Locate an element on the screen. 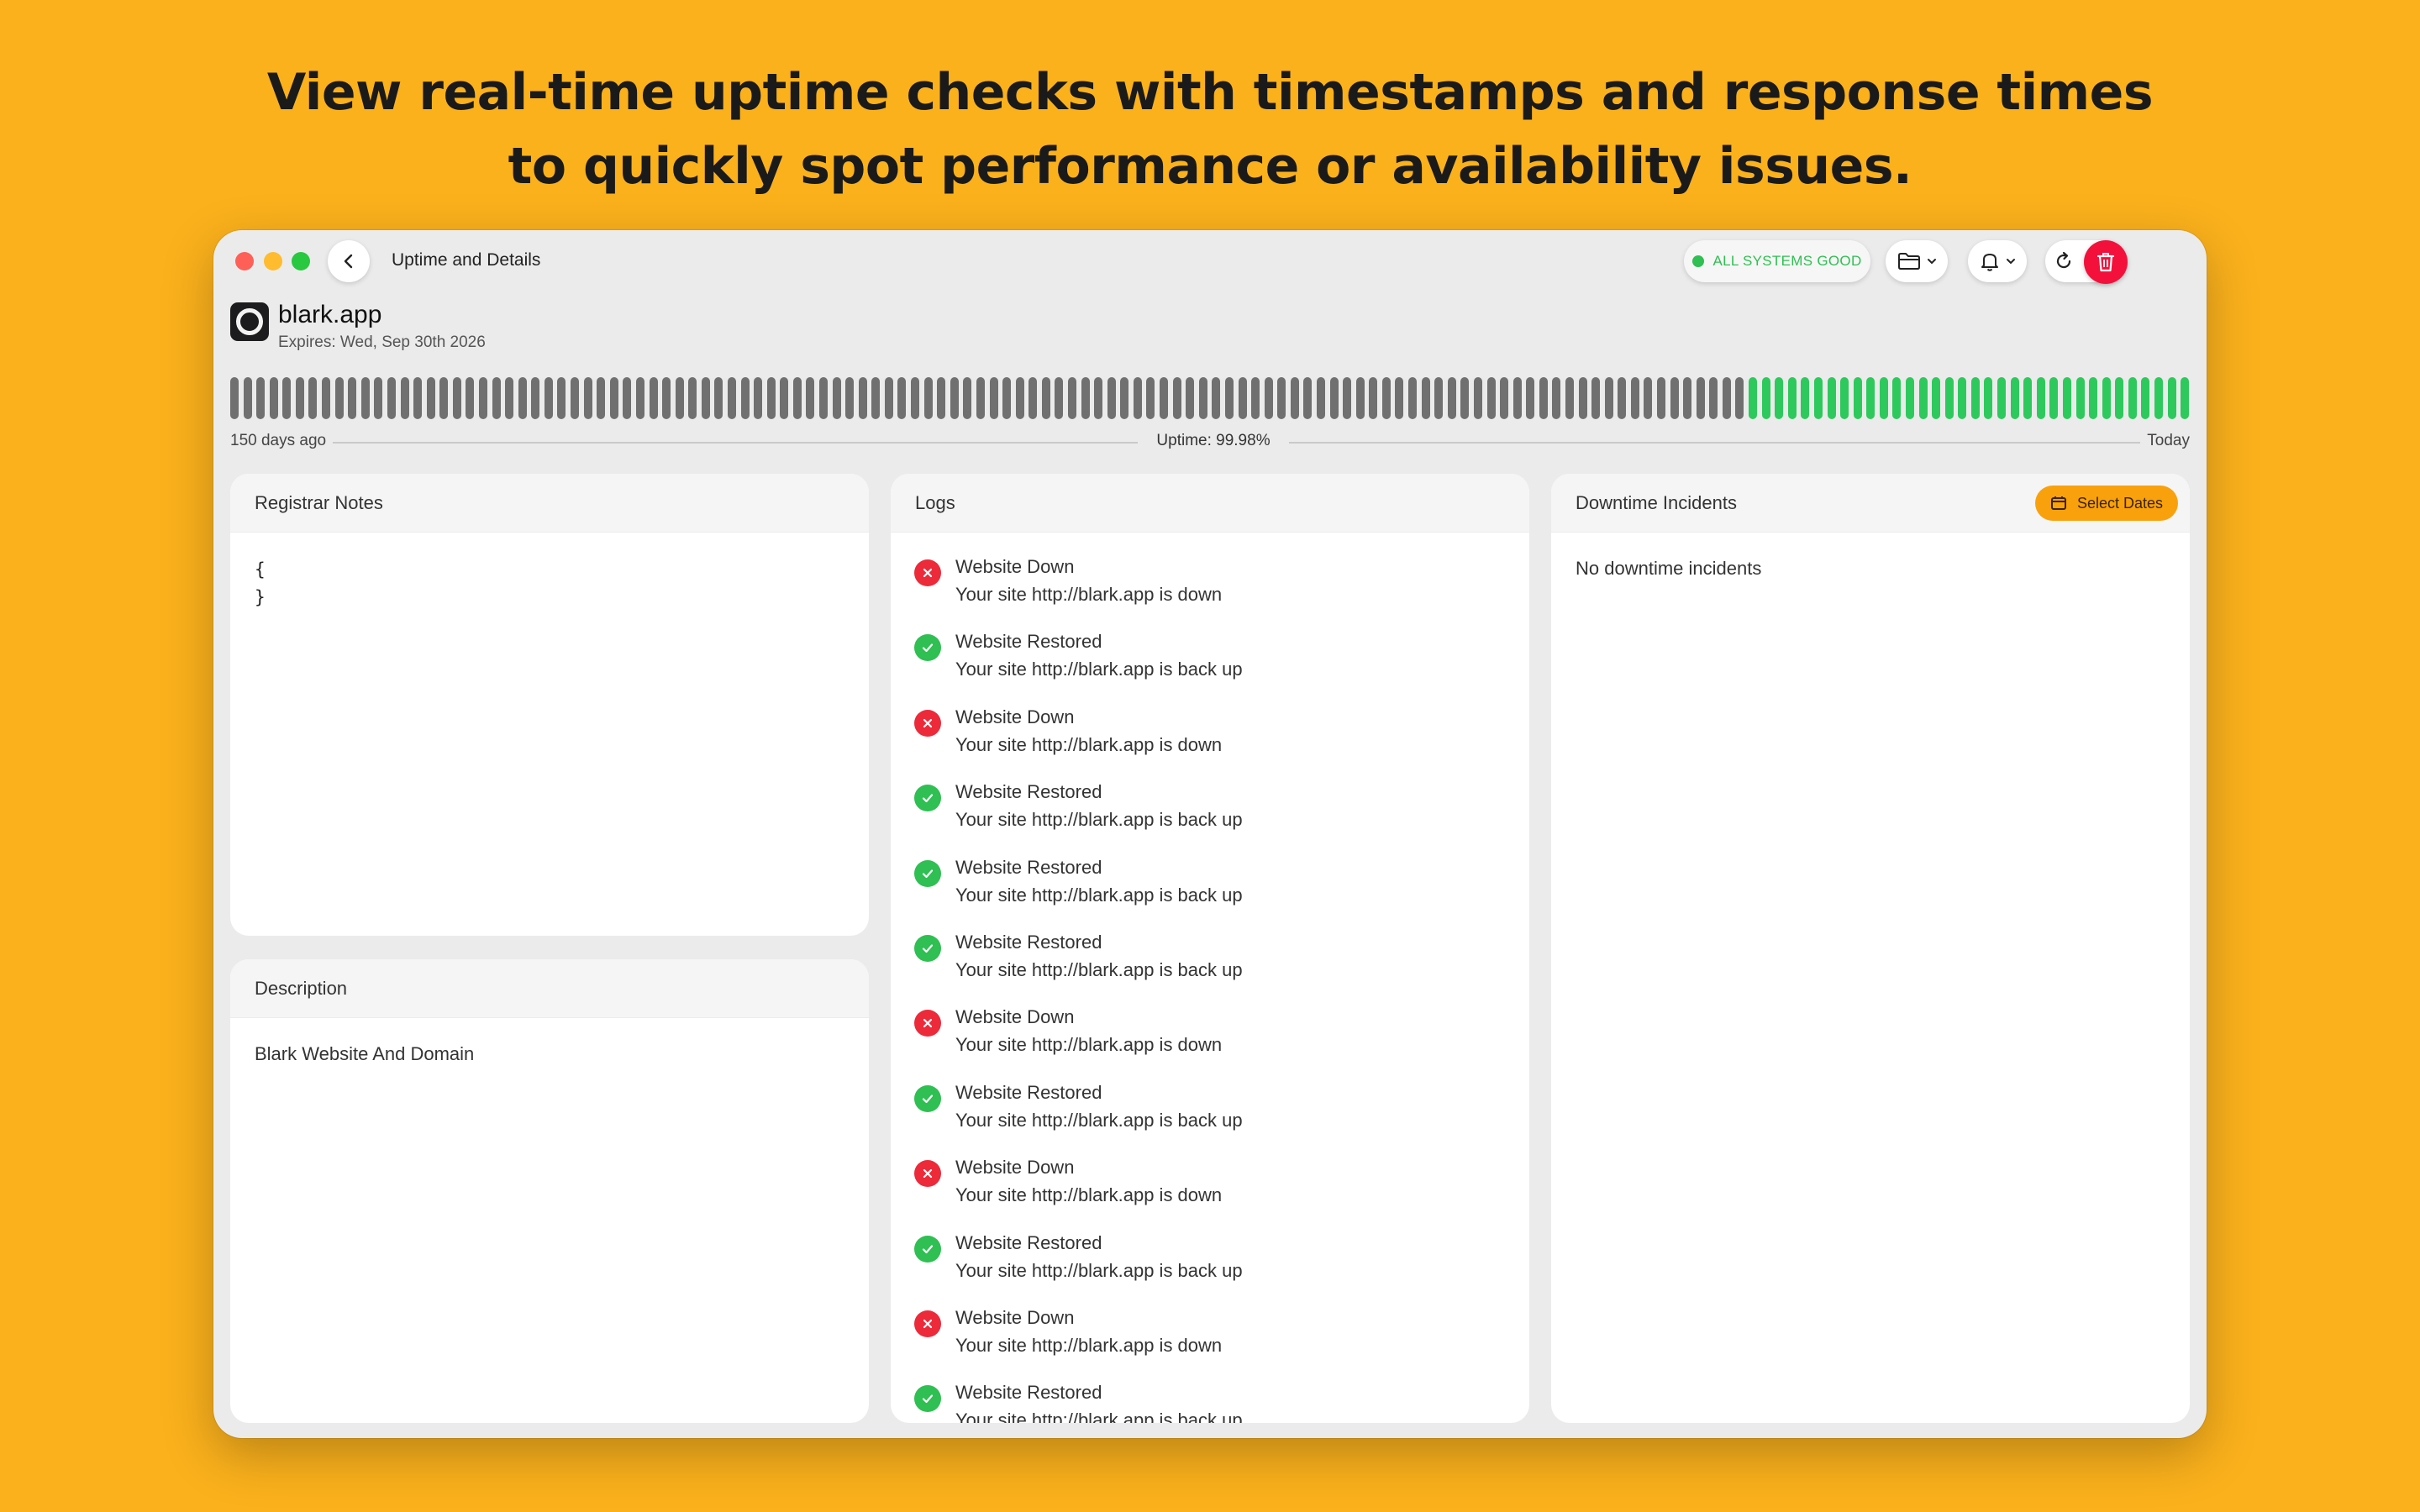  description-text: Blark Website And Domain is located at coordinates (549, 1041).